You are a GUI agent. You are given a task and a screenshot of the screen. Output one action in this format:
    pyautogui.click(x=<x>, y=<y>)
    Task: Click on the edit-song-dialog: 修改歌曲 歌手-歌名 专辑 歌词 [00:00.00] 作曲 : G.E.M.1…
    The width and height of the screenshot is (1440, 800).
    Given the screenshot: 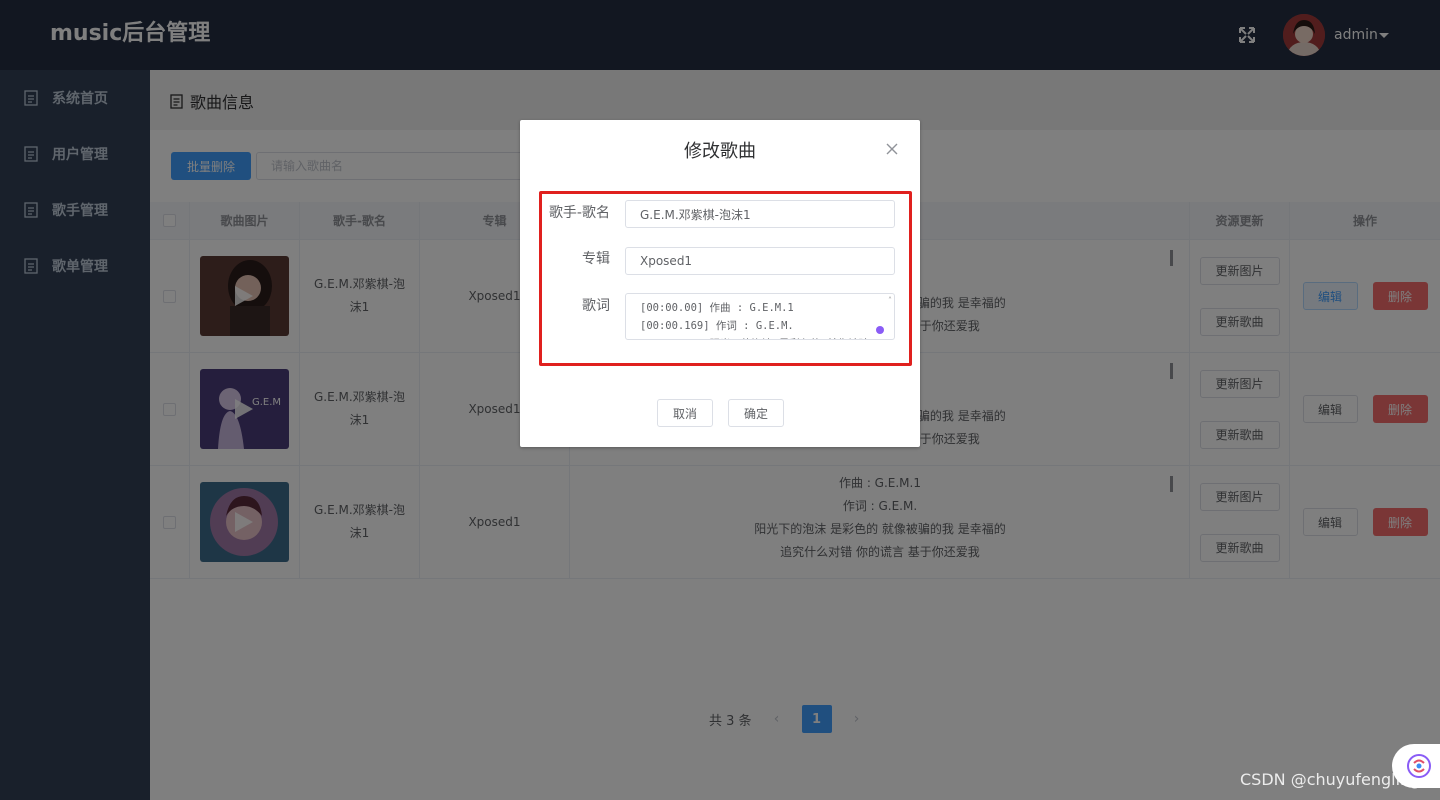 What is the action you would take?
    pyautogui.click(x=720, y=283)
    